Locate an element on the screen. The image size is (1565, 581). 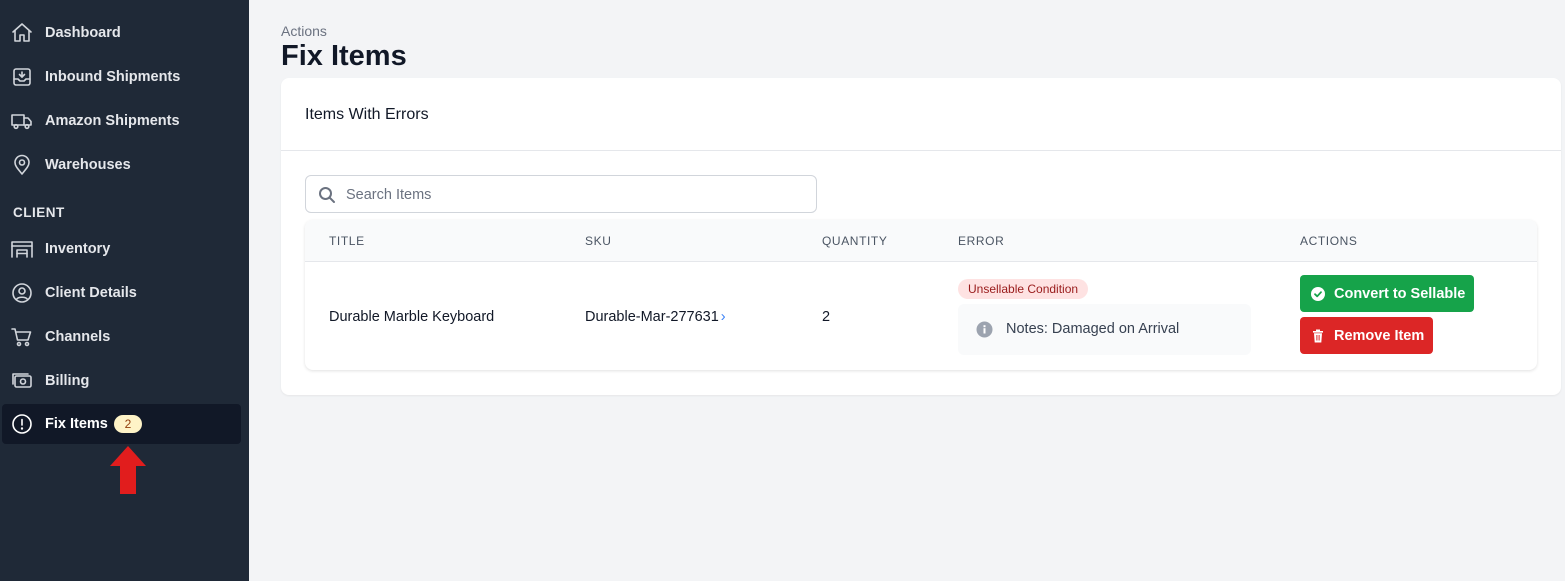
search-box is located at coordinates (561, 194).